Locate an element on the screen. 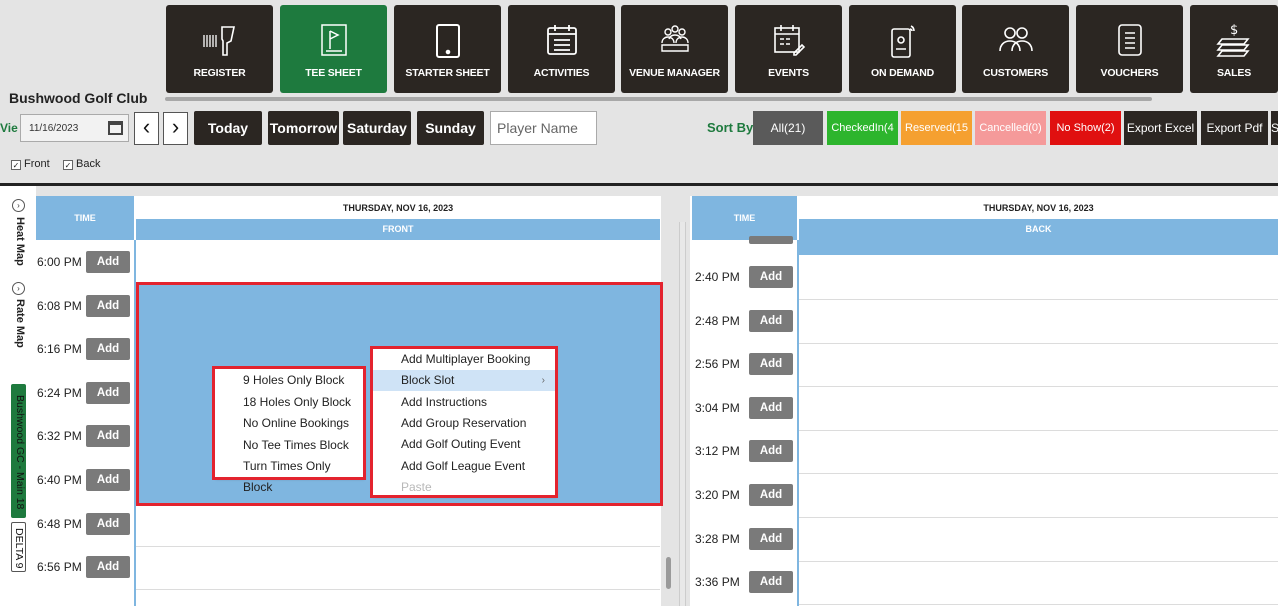 This screenshot has width=1278, height=606. tee-time: 2:48 PM is located at coordinates (717, 320).